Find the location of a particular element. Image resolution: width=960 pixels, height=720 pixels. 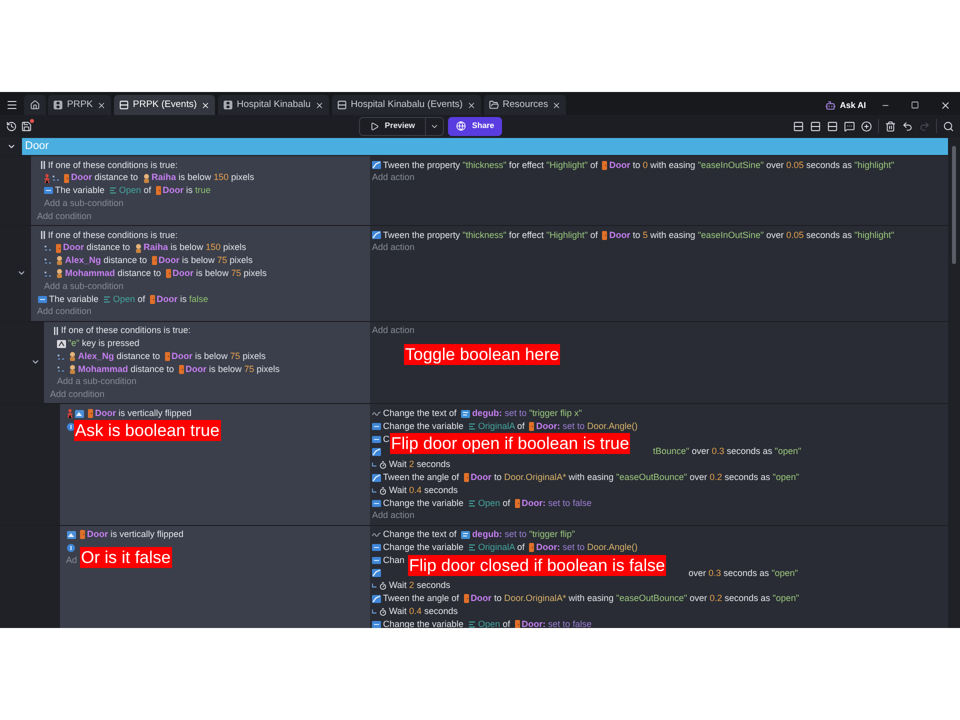

action-text: Open of is located at coordinates (495, 503).